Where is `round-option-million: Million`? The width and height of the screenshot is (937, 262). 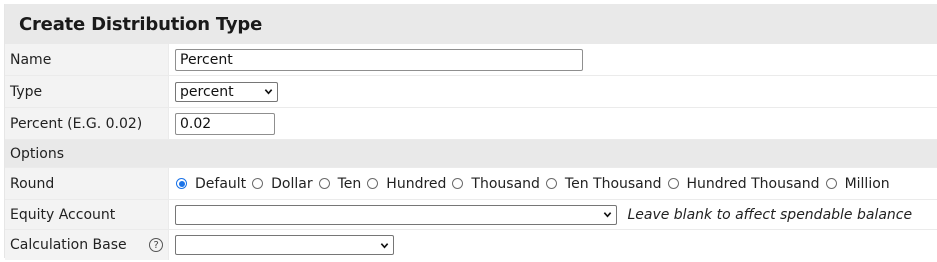 round-option-million: Million is located at coordinates (857, 184).